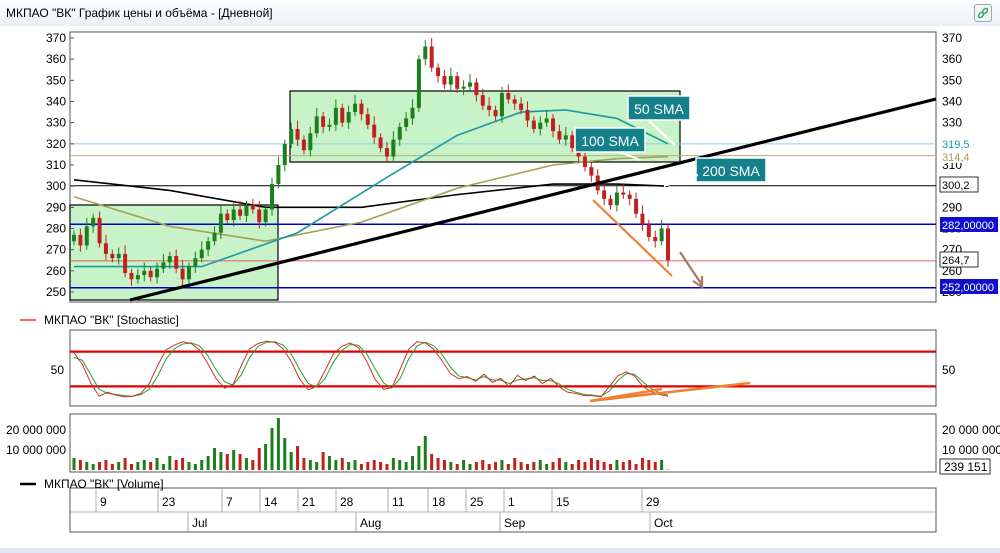 Image resolution: width=1000 pixels, height=553 pixels. I want to click on date-tick-label: 9, so click(103, 502).